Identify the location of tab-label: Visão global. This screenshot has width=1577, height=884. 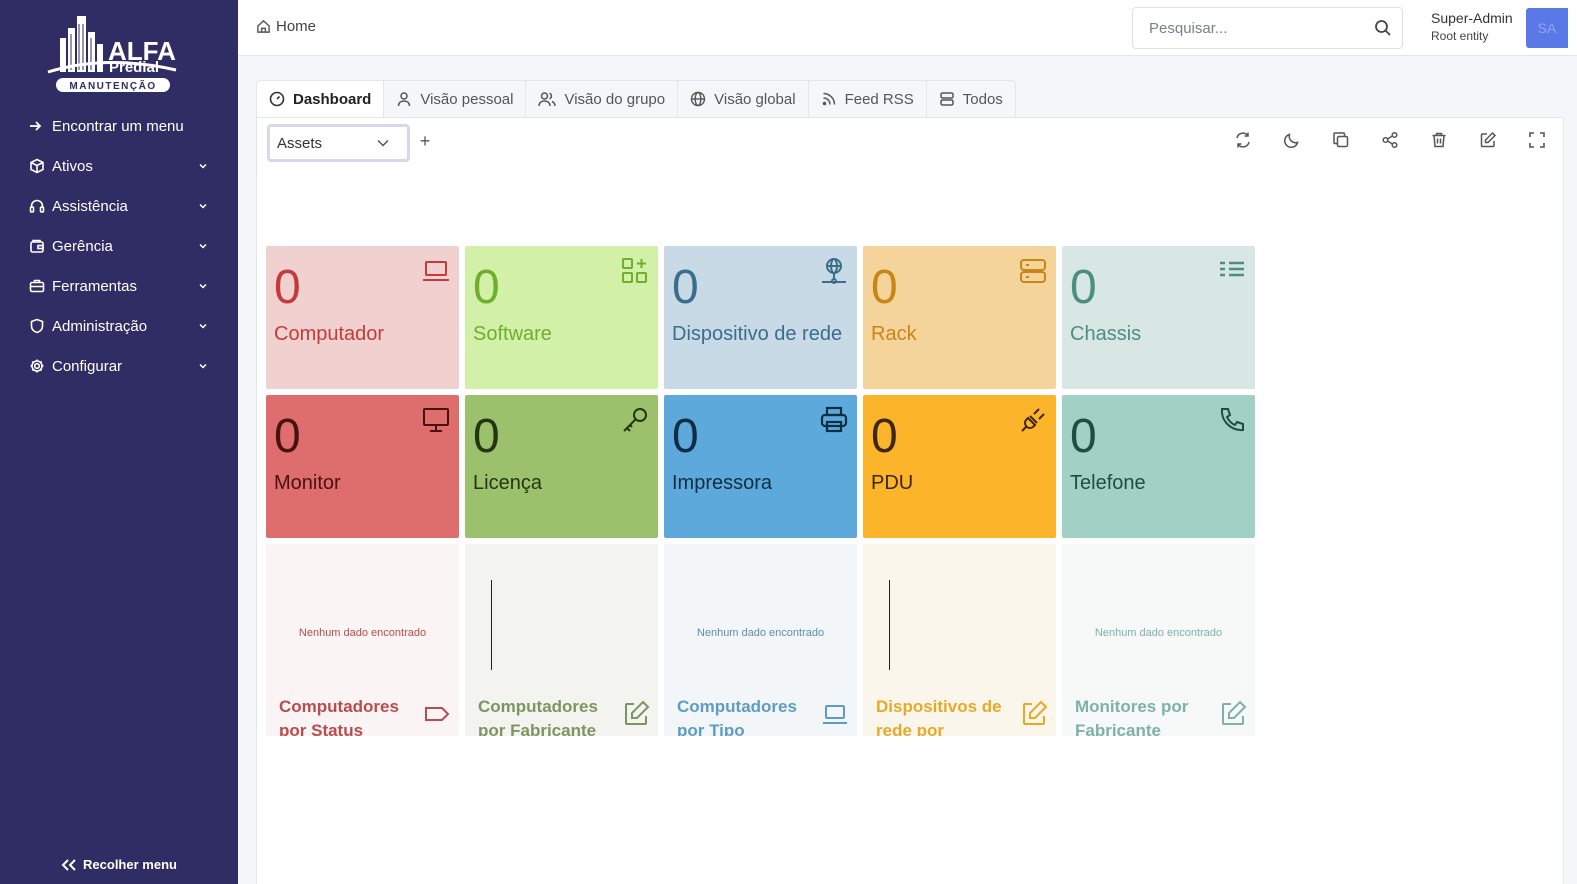
(755, 99).